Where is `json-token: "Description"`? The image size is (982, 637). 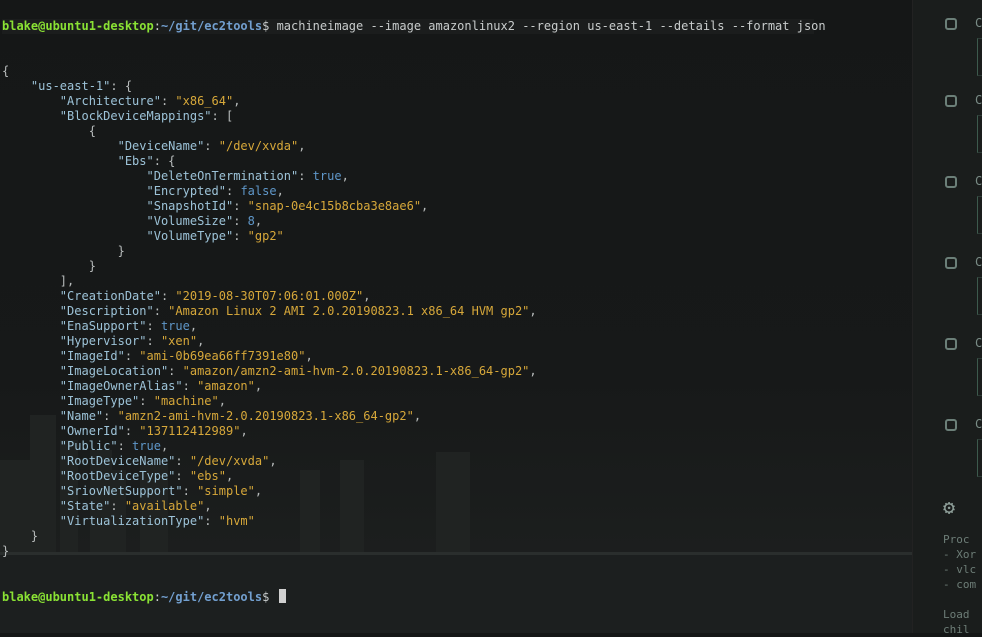
json-token: "Description" is located at coordinates (106, 311).